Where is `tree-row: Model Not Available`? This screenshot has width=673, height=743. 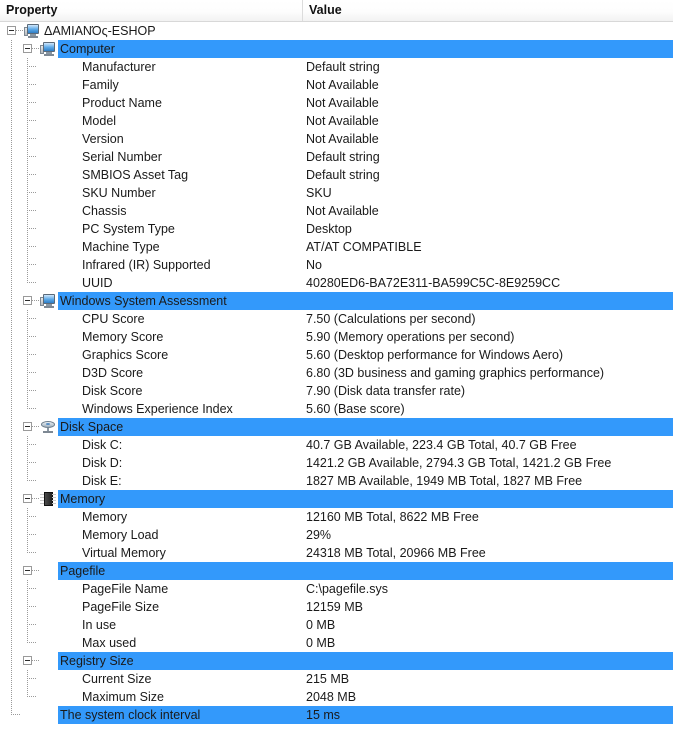 tree-row: Model Not Available is located at coordinates (336, 121).